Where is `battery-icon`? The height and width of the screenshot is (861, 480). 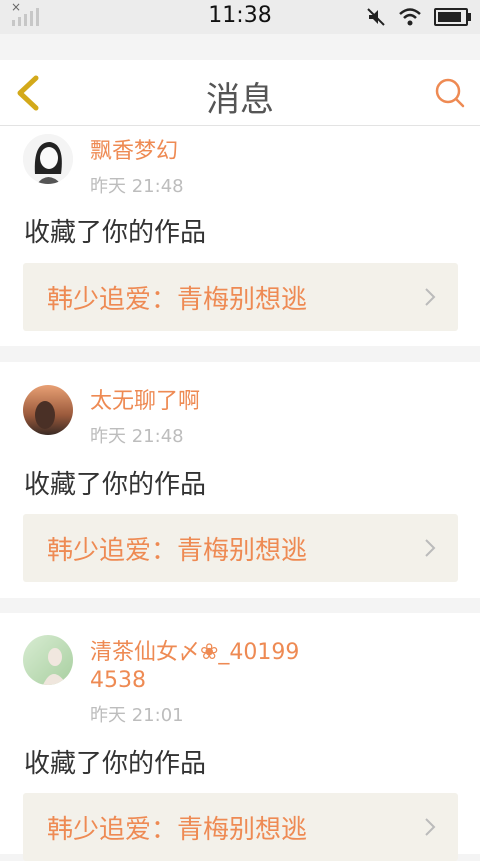
battery-icon is located at coordinates (452, 17).